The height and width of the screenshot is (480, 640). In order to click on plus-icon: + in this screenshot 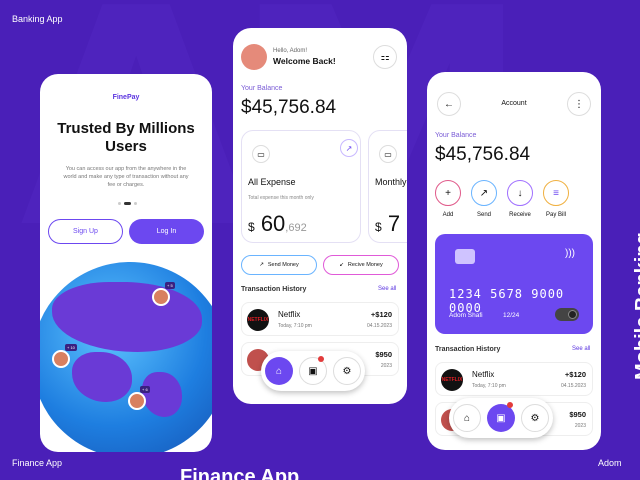, I will do `click(448, 193)`.